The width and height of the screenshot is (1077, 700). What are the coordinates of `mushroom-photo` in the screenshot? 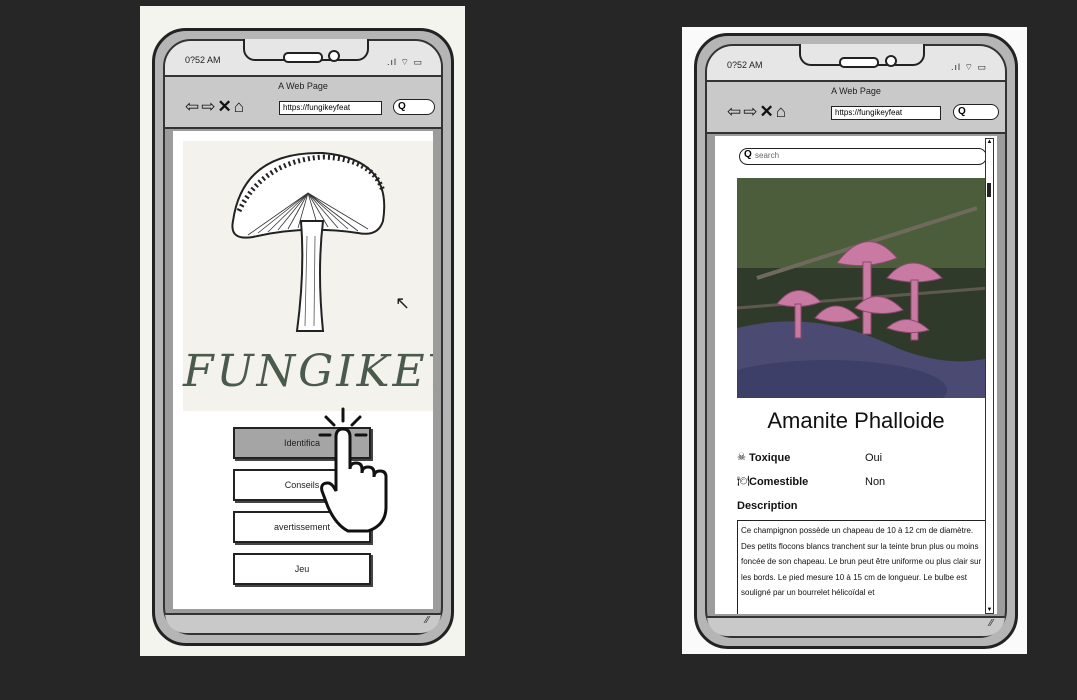 It's located at (863, 288).